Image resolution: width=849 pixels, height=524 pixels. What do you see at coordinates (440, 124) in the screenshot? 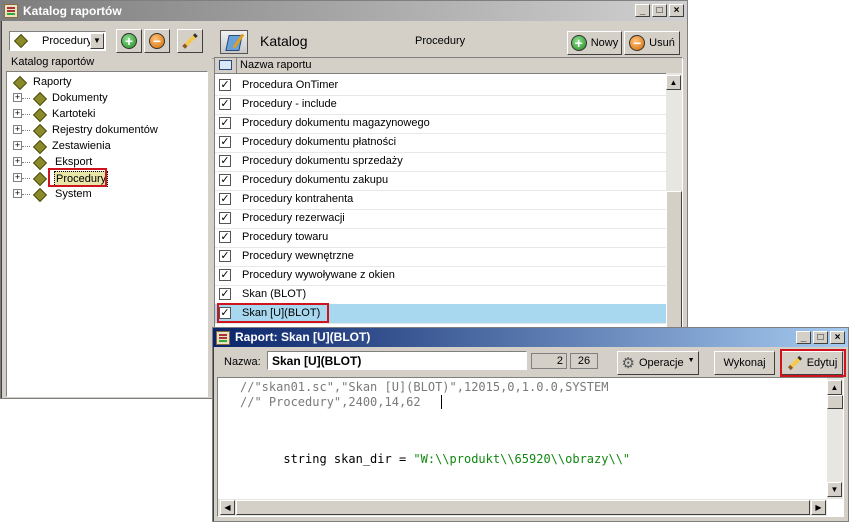
I see `report-row: ✓ Procedury dokumentu magazynowego` at bounding box center [440, 124].